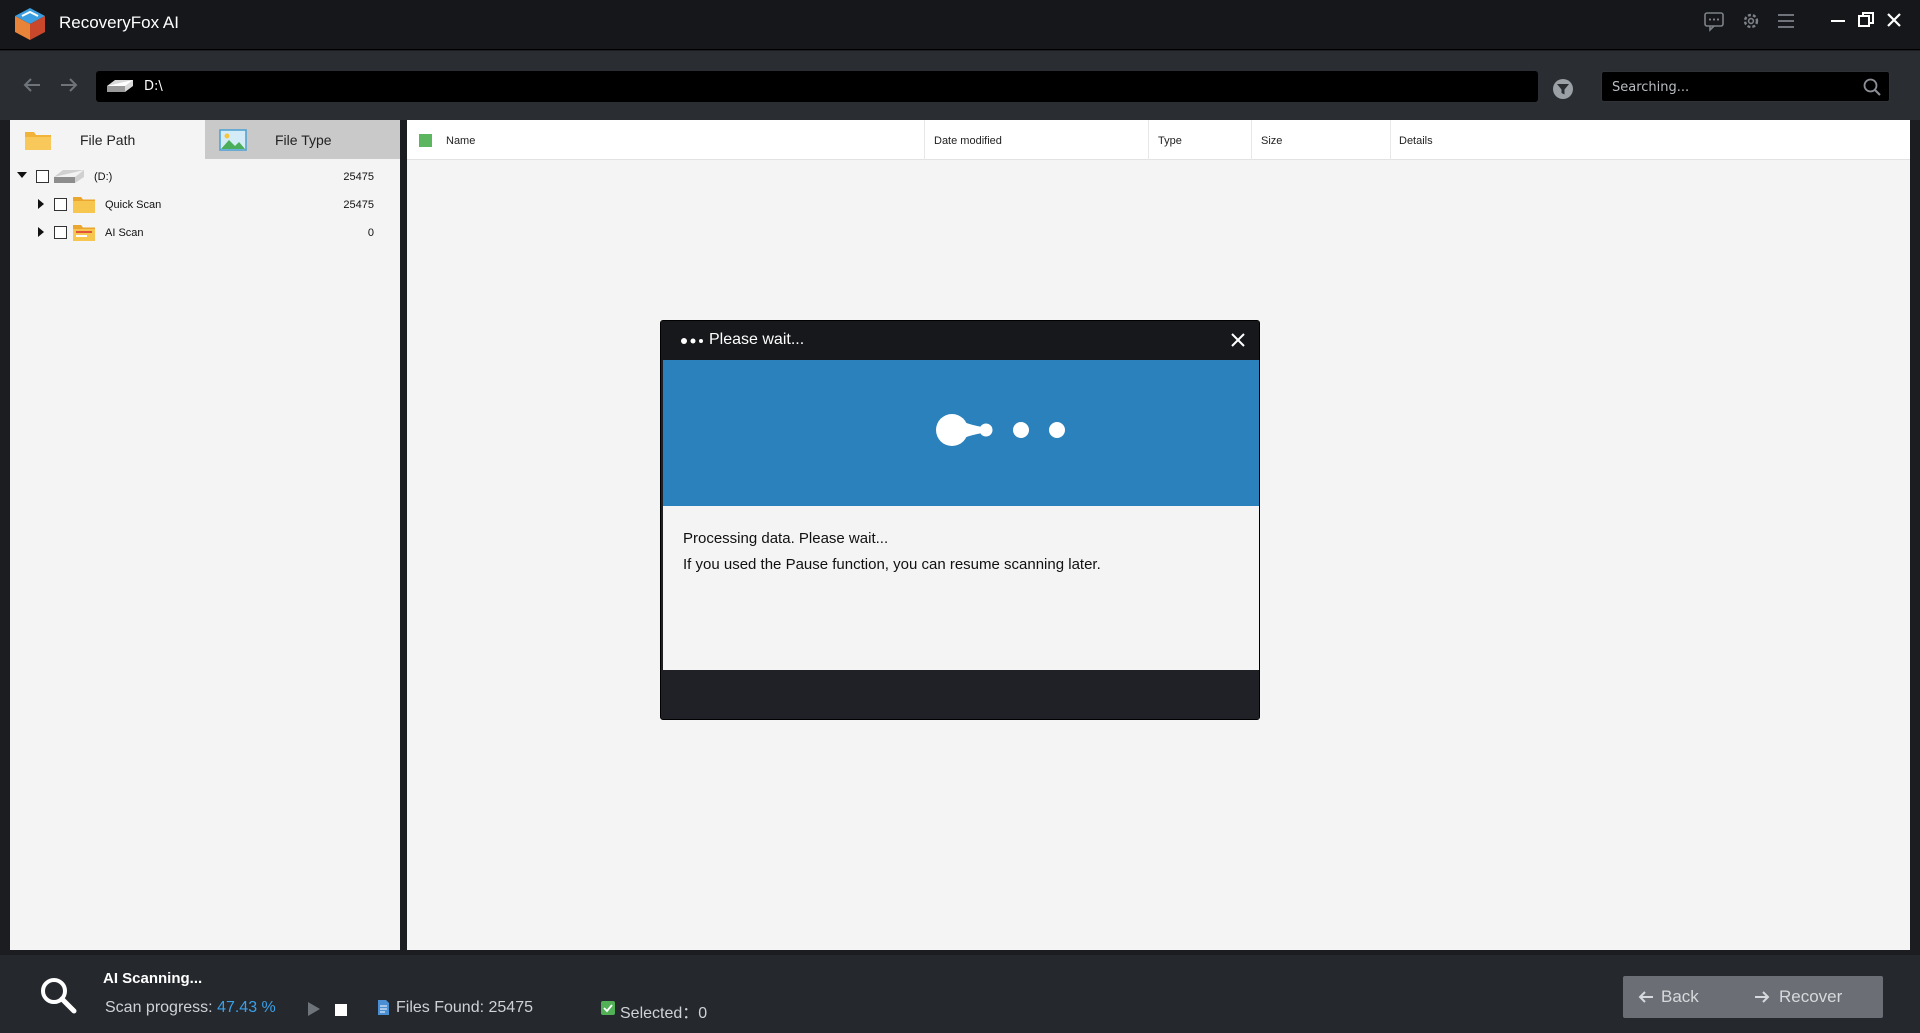 Image resolution: width=1920 pixels, height=1033 pixels. Describe the element at coordinates (1751, 21) in the screenshot. I see `settings-icon` at that location.